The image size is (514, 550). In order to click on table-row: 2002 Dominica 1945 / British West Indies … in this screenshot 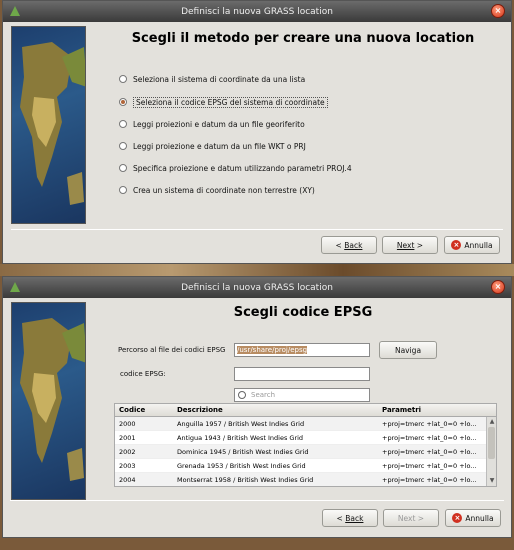, I will do `click(305, 452)`.